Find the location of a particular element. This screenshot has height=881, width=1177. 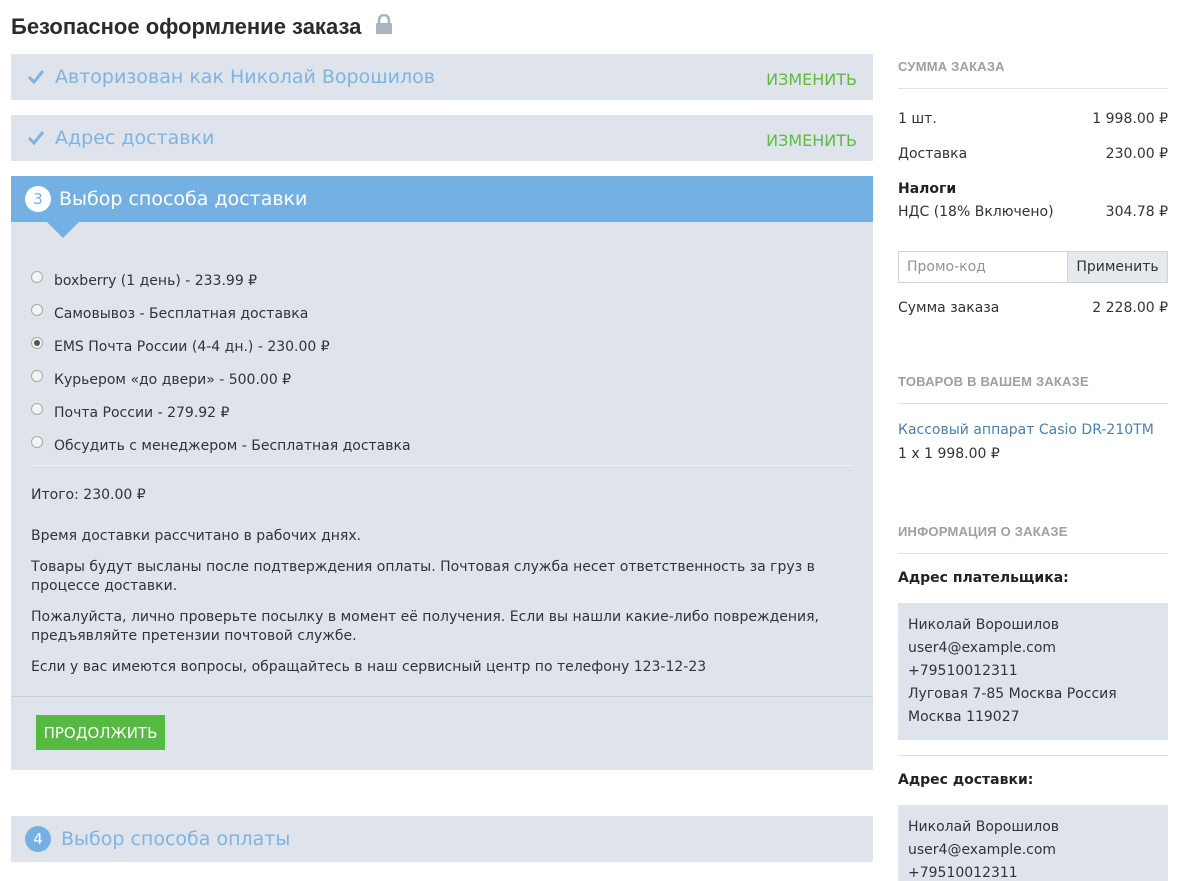

step-address-title: Адрес доставки is located at coordinates (135, 138).